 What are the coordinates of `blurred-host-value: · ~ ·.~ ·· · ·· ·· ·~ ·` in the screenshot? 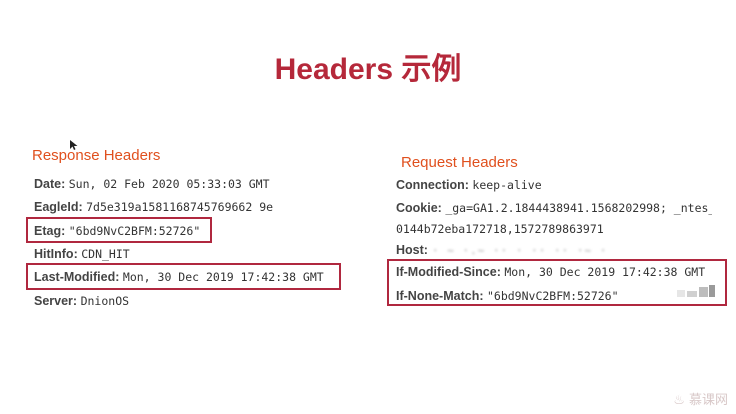 It's located at (520, 250).